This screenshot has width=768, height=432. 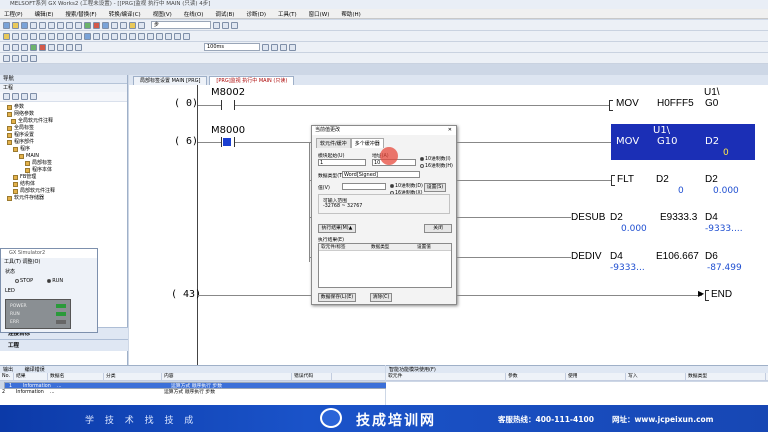 I want to click on operand-3: D4, so click(x=711, y=217).